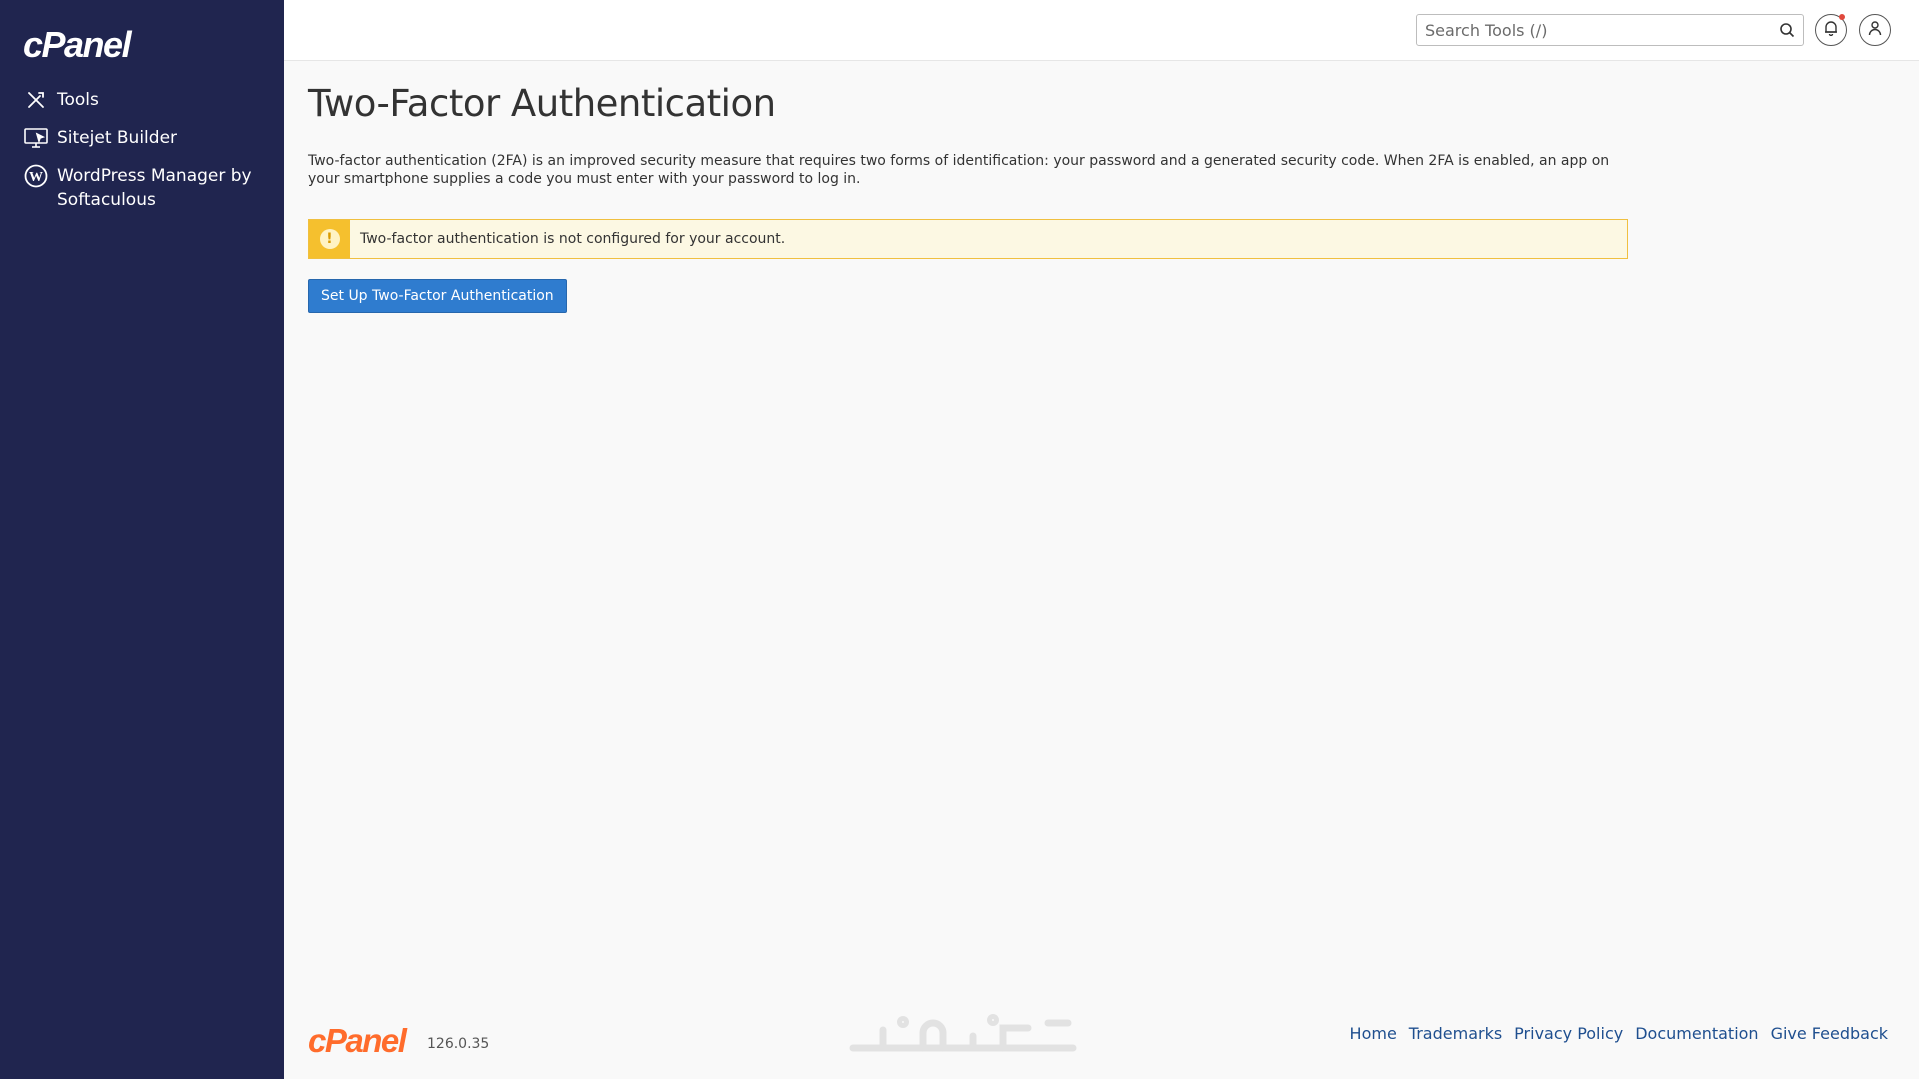 This screenshot has height=1079, width=1919. I want to click on footer-link-home: Home, so click(1373, 1033).